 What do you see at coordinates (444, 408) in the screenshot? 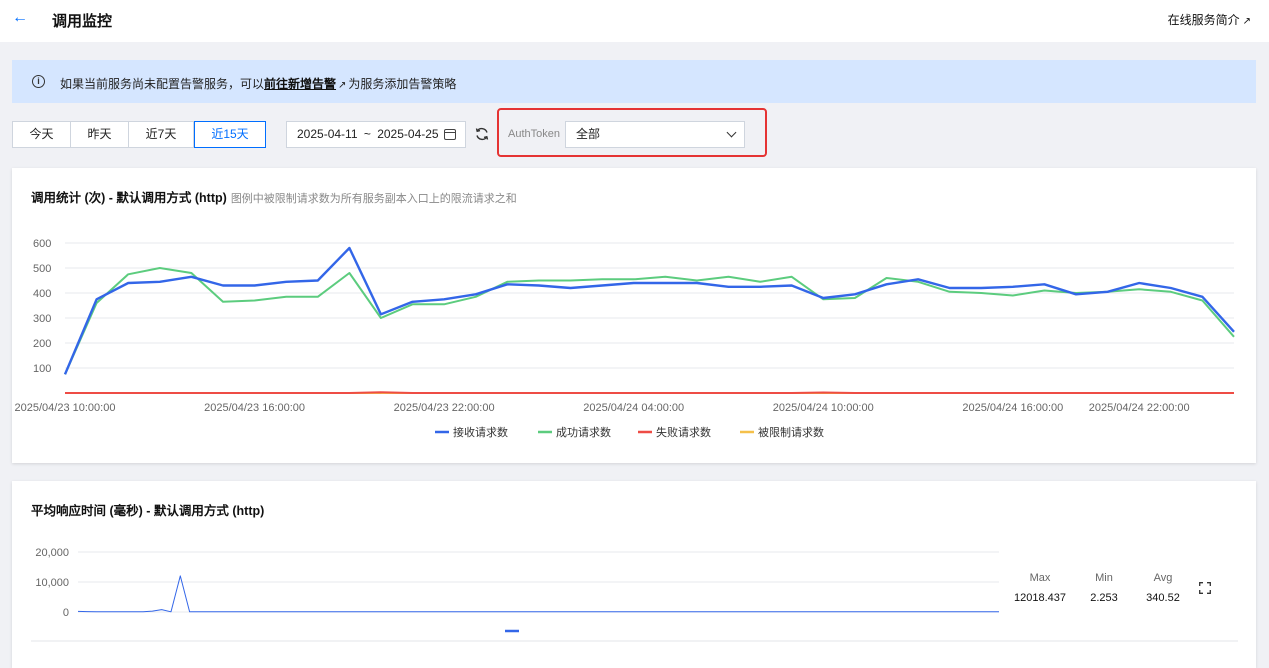
I see `x-tick-label: 2025/04/23 22:00:00` at bounding box center [444, 408].